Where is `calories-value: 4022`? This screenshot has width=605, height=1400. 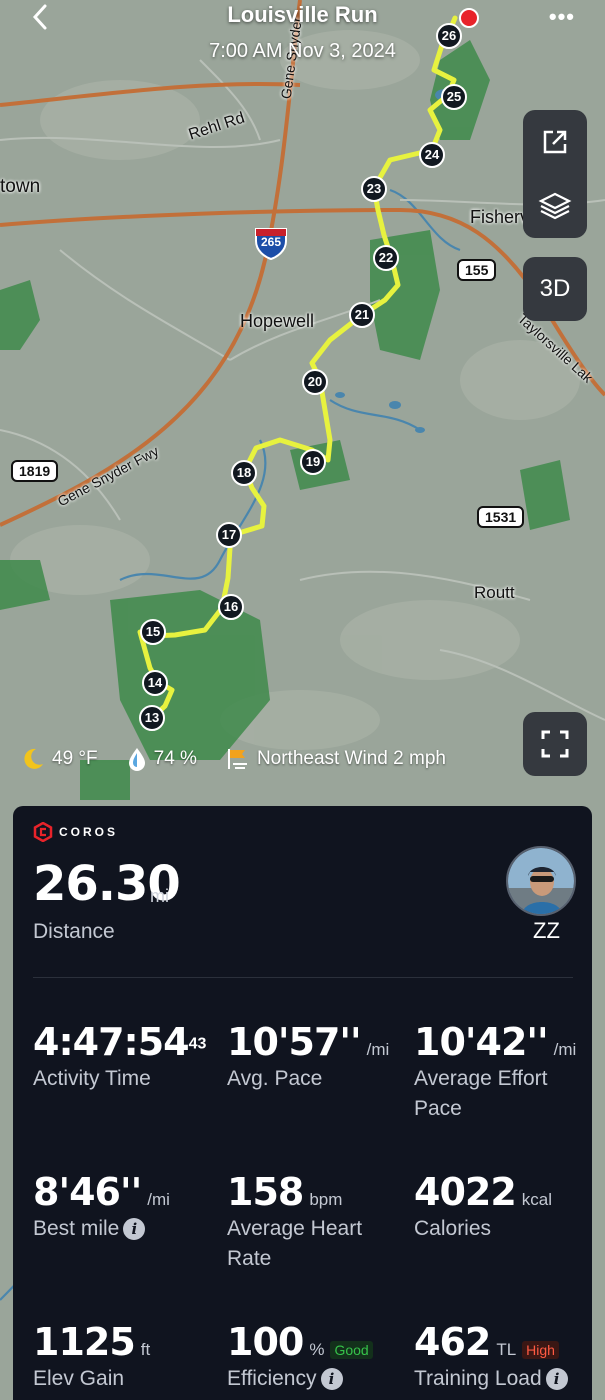 calories-value: 4022 is located at coordinates (465, 1192).